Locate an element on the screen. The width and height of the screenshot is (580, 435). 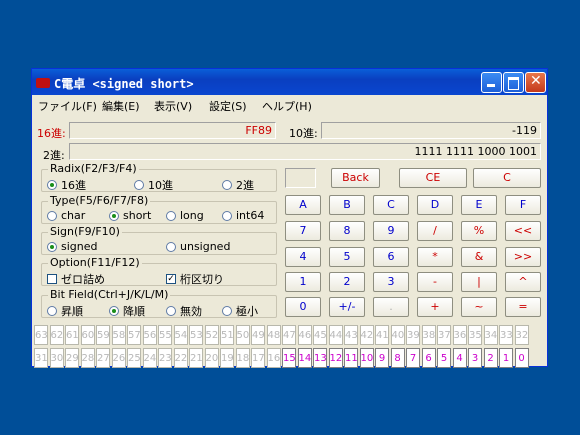
key-3-4-button: | is located at coordinates (479, 282).